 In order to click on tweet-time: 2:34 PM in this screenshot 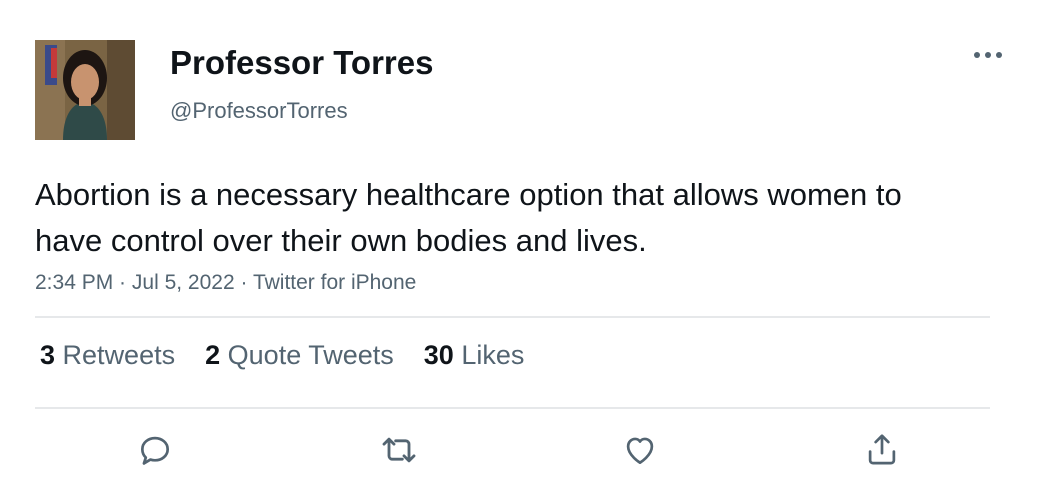, I will do `click(74, 282)`.